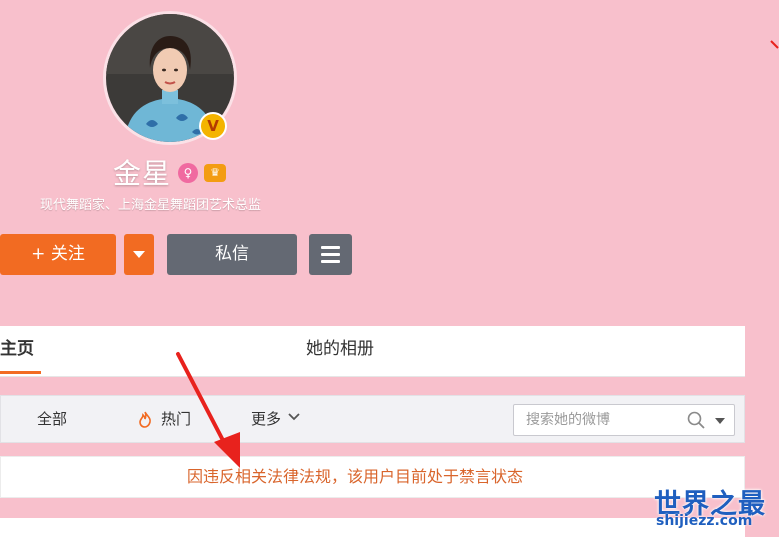  What do you see at coordinates (215, 173) in the screenshot?
I see `member-crown-icon: ♛` at bounding box center [215, 173].